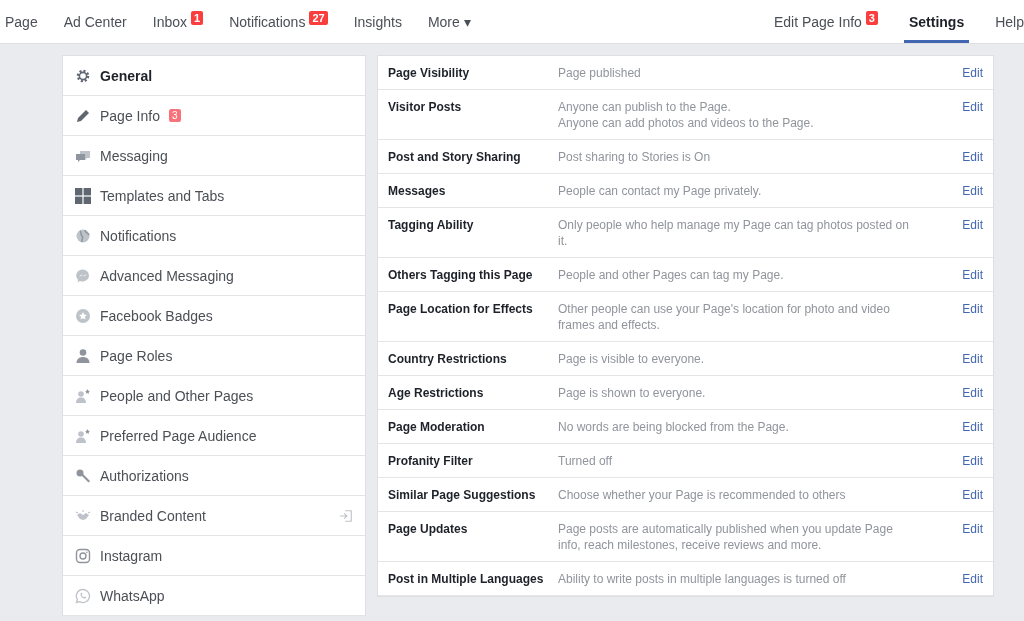  I want to click on setting-value: Anyone can publish to the Page., so click(645, 107).